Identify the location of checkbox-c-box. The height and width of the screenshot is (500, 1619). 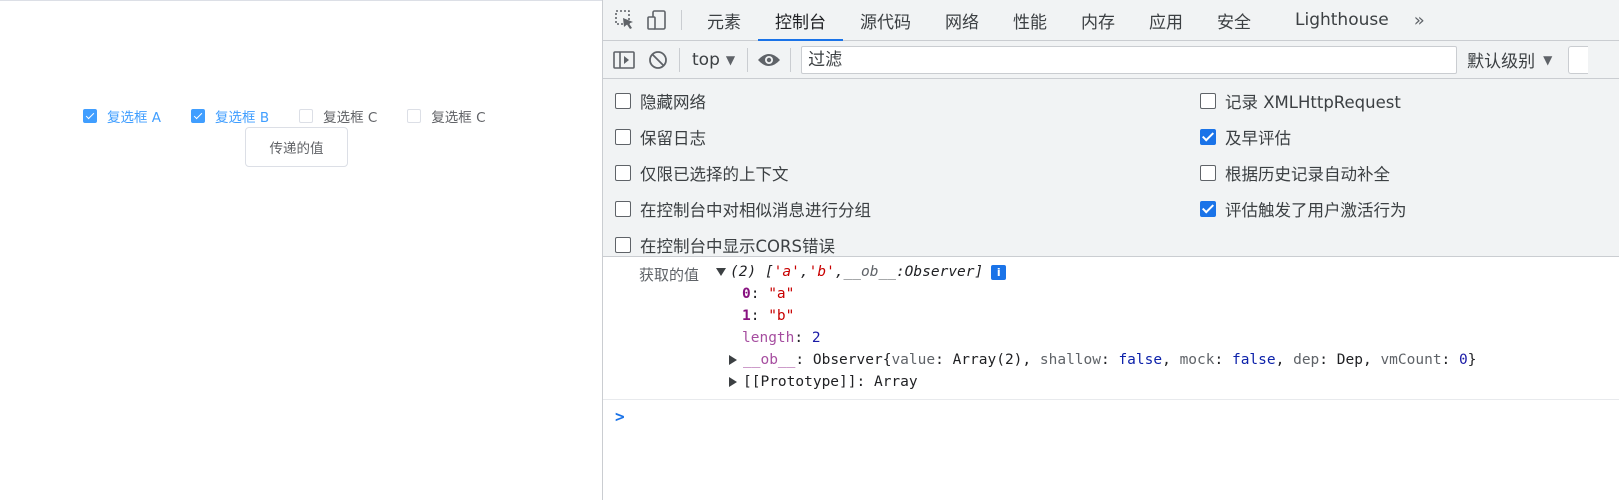
(306, 116).